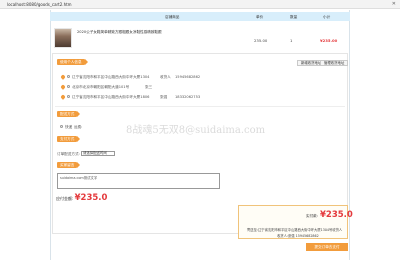 This screenshot has height=266, width=400. What do you see at coordinates (68, 154) in the screenshot?
I see `delivery-time-label: 订单配送方式:` at bounding box center [68, 154].